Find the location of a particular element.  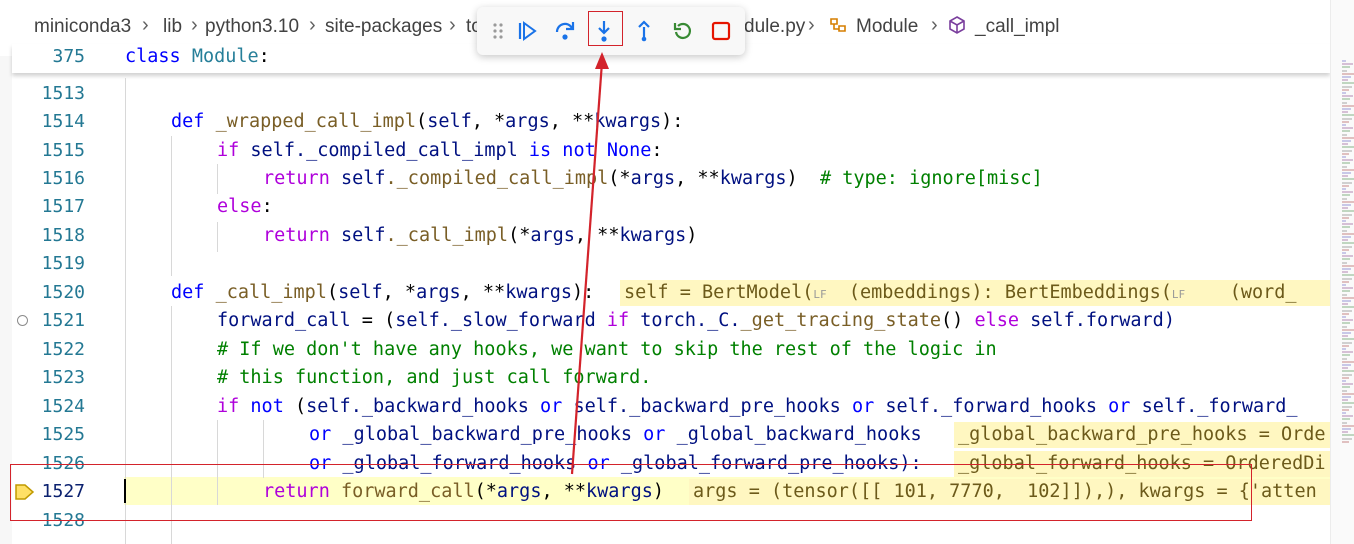

annotation-arrow is located at coordinates (589, 263).